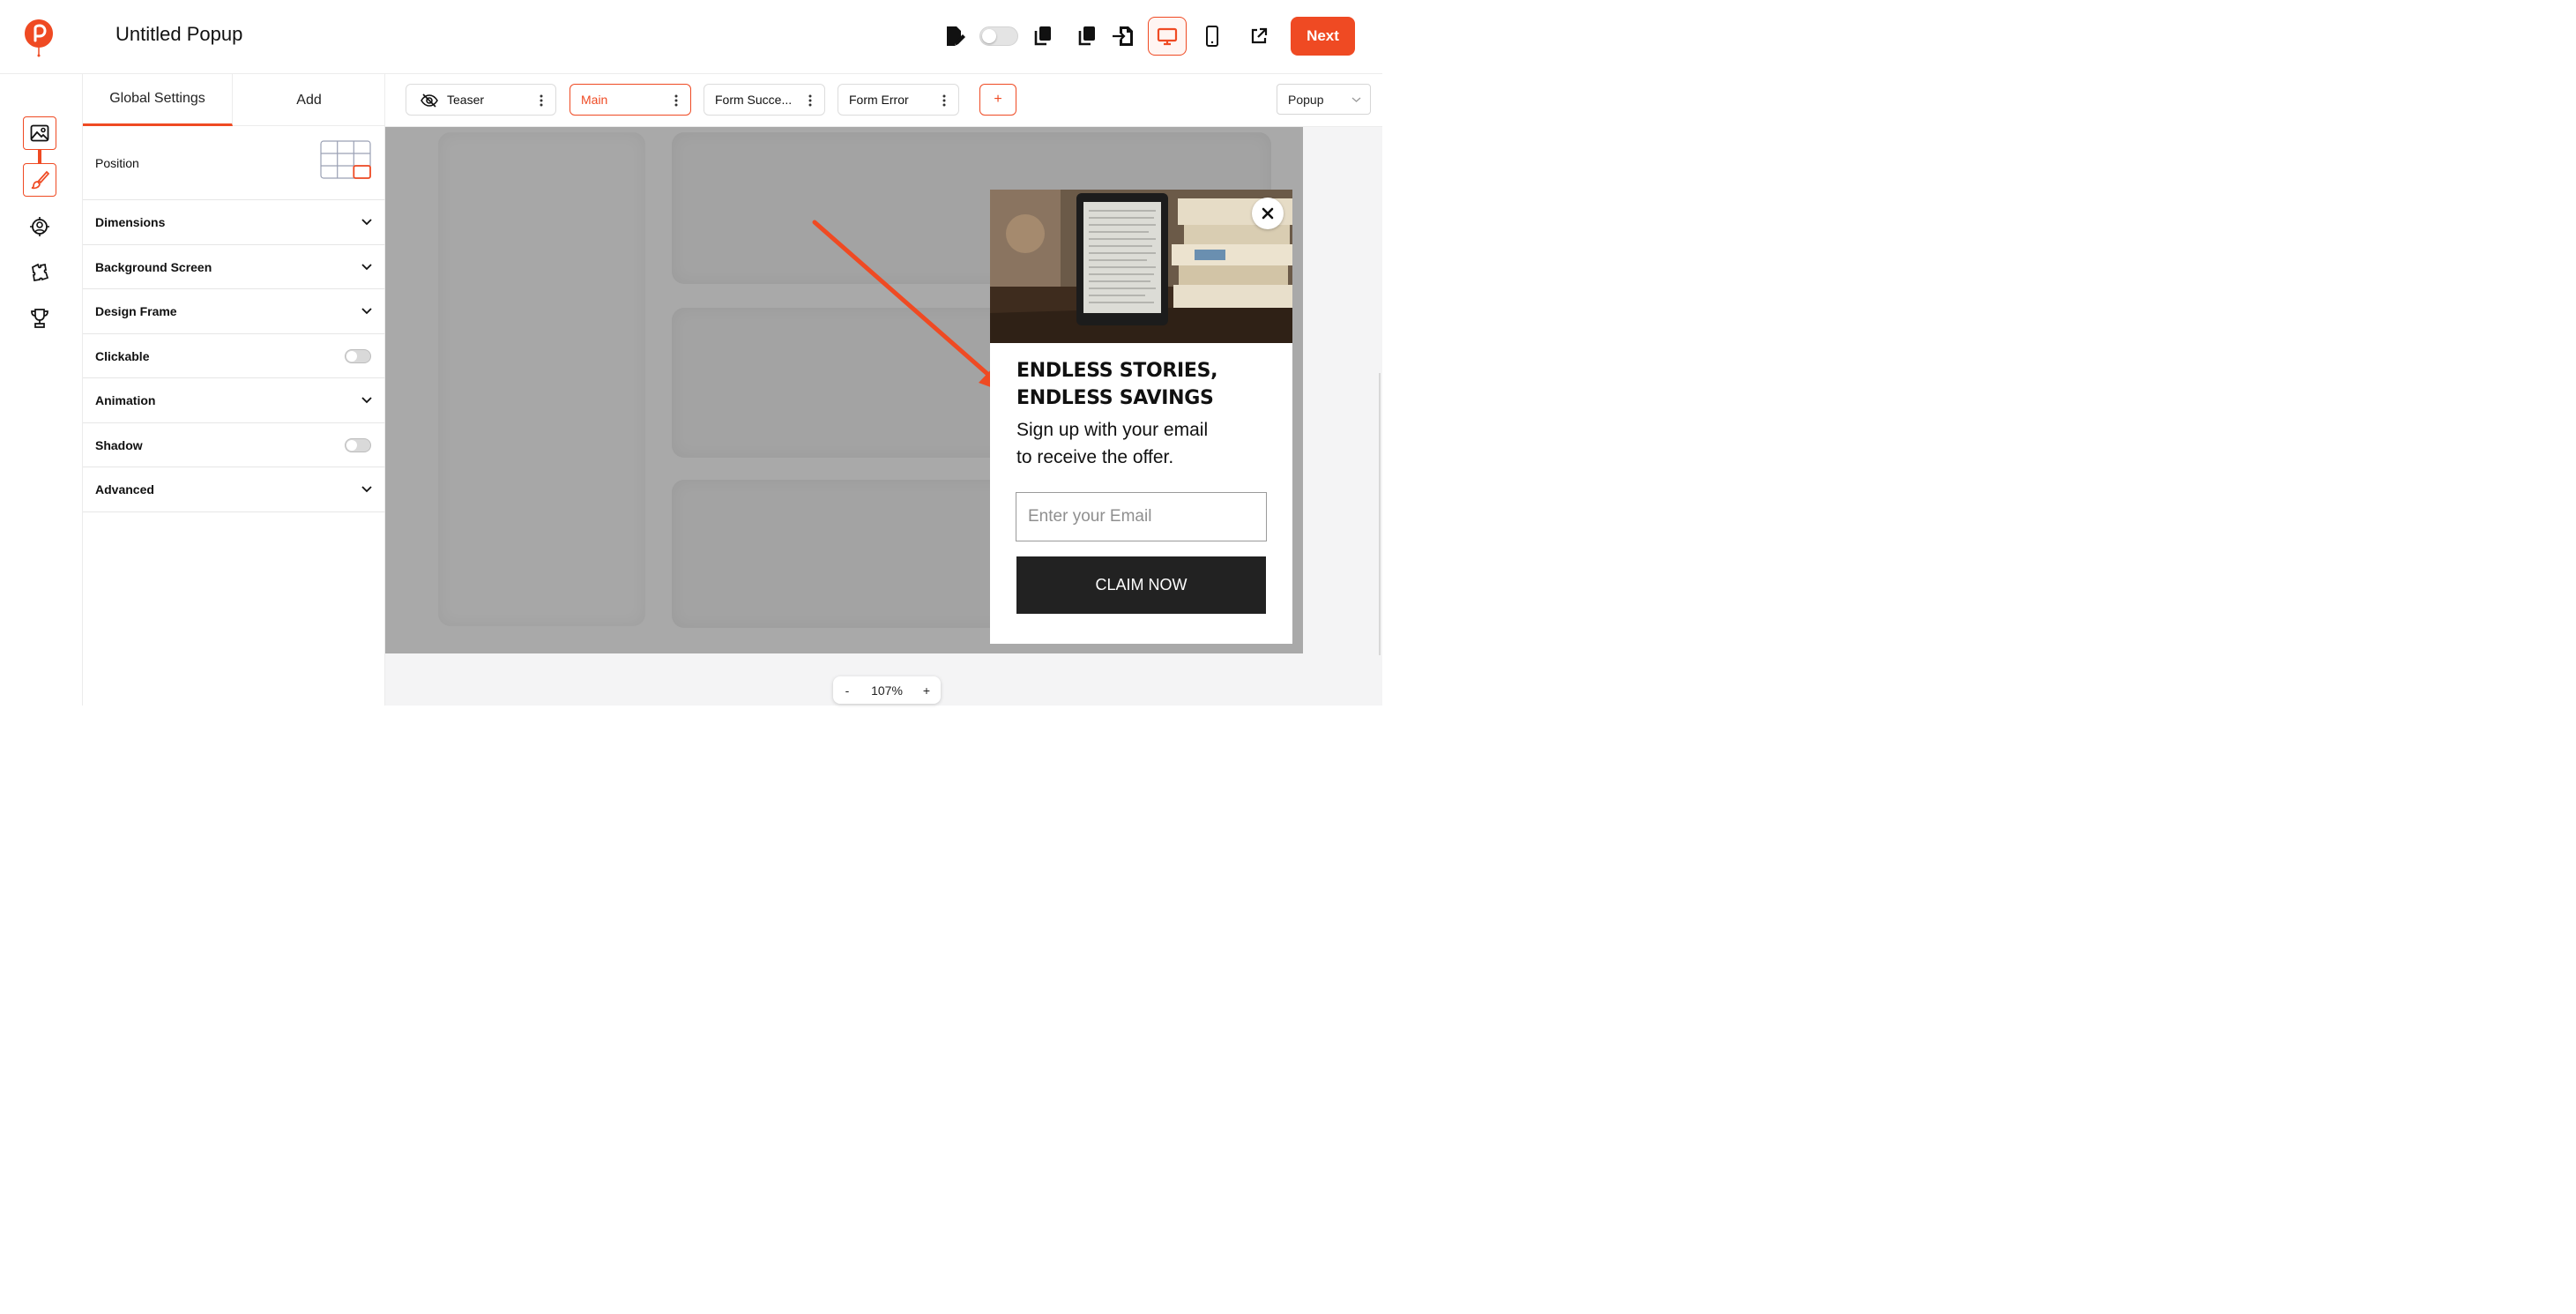 The height and width of the screenshot is (1314, 2576). What do you see at coordinates (117, 162) in the screenshot?
I see `position-label: Position` at bounding box center [117, 162].